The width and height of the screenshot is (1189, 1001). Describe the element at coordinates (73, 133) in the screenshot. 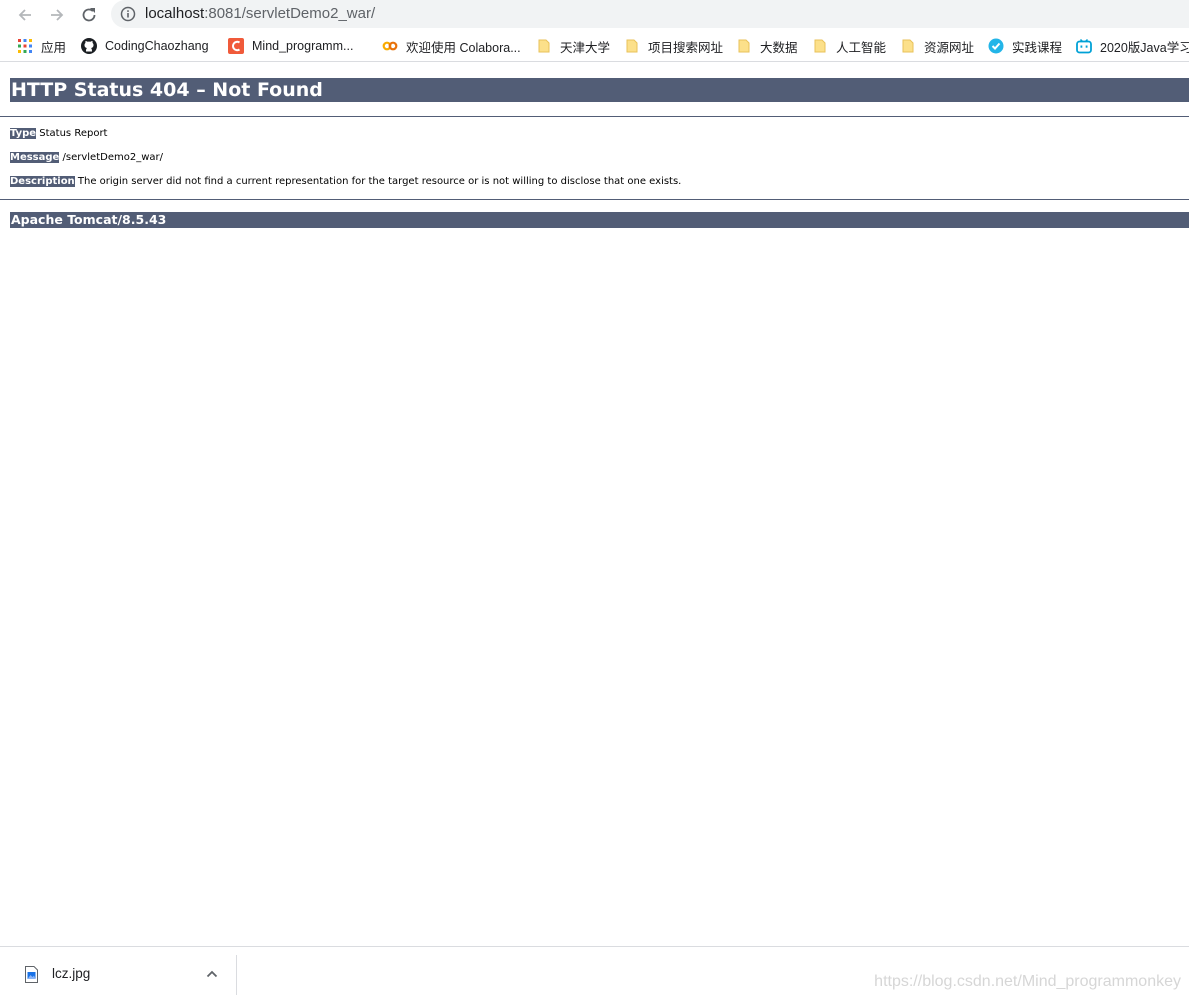

I see `type-value: Status Report` at that location.